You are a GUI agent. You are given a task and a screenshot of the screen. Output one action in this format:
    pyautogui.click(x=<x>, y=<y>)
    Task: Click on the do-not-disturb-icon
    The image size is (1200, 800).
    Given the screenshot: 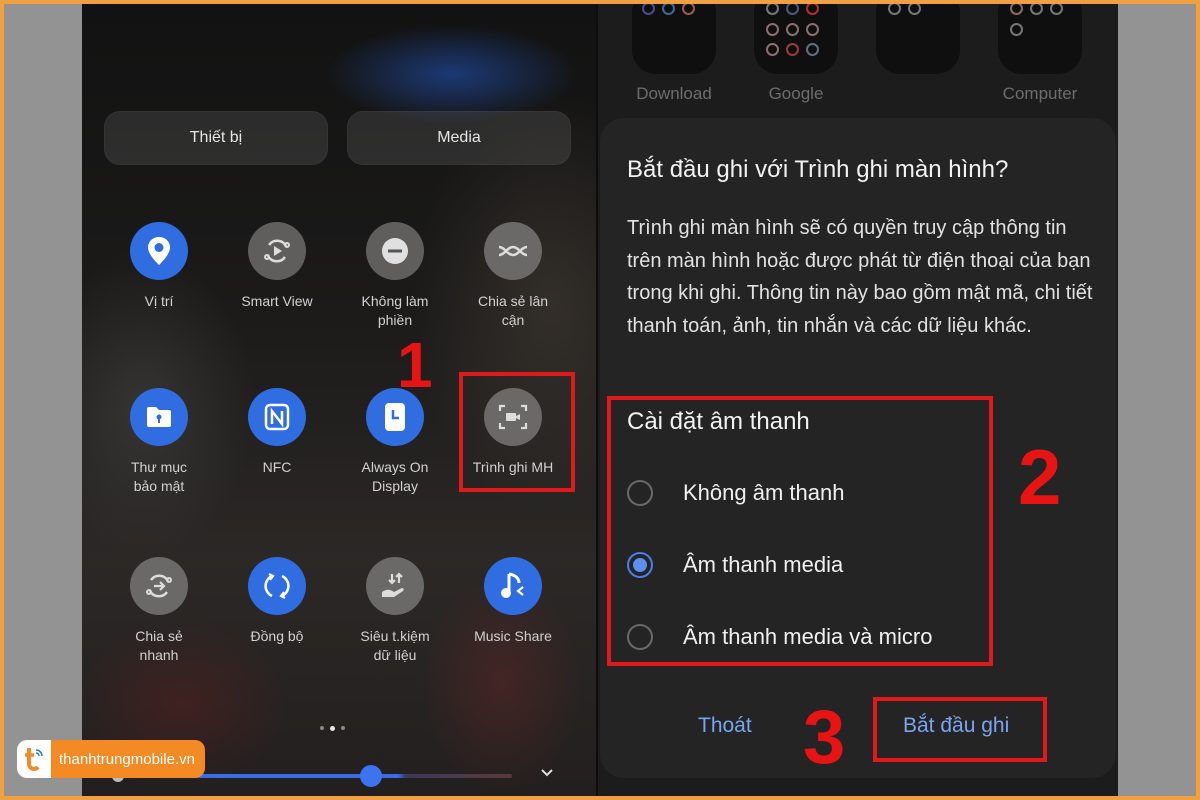 What is the action you would take?
    pyautogui.click(x=395, y=251)
    